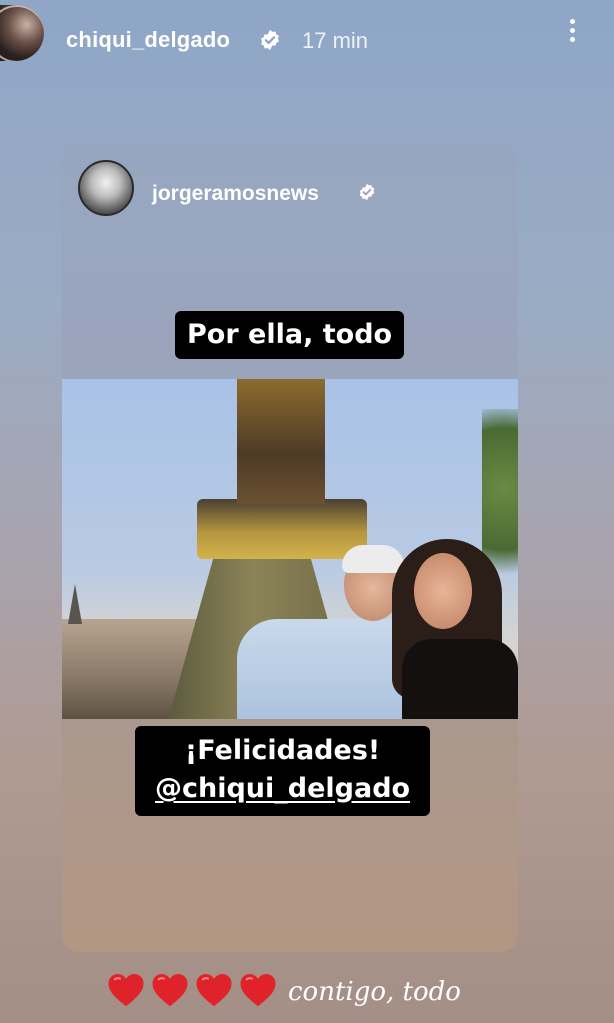  I want to click on shared-author-username: jorgeramosnews, so click(235, 194).